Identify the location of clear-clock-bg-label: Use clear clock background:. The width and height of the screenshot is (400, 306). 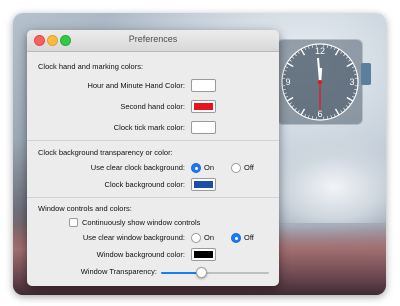
(137, 167).